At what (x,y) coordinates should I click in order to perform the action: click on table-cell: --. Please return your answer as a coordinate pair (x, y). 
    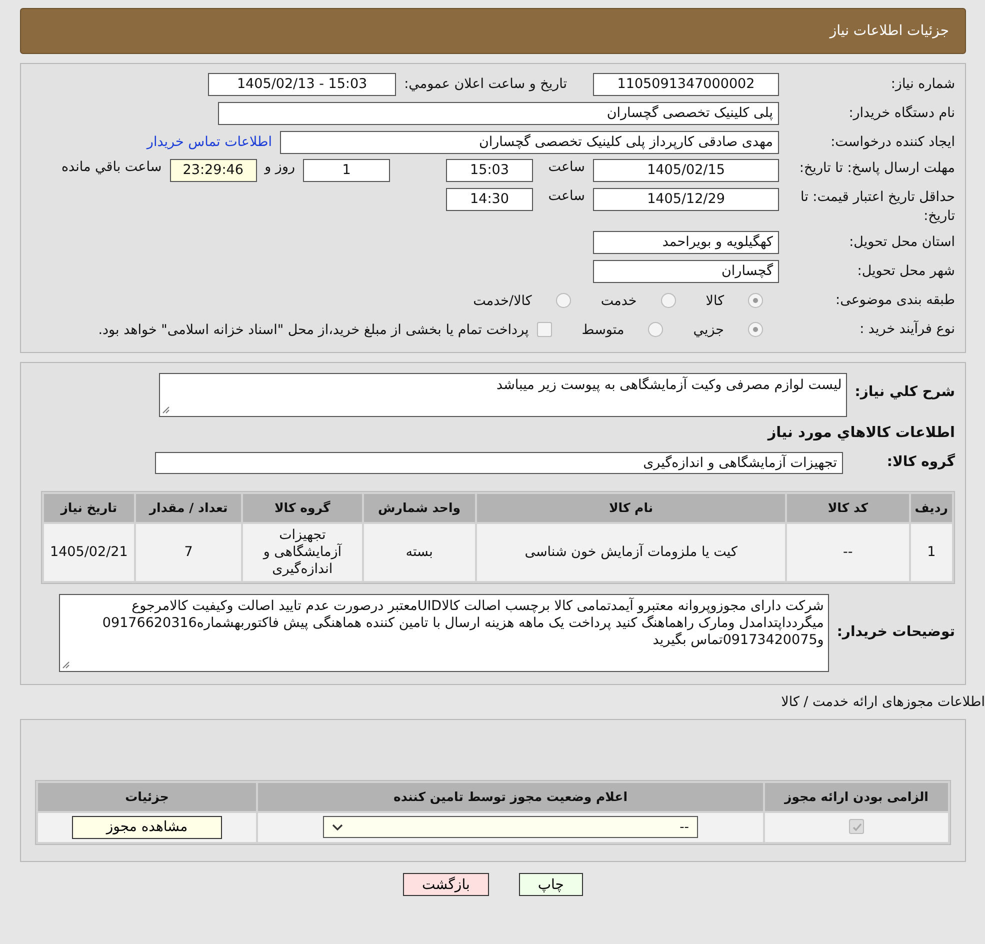
    Looking at the image, I should click on (848, 552).